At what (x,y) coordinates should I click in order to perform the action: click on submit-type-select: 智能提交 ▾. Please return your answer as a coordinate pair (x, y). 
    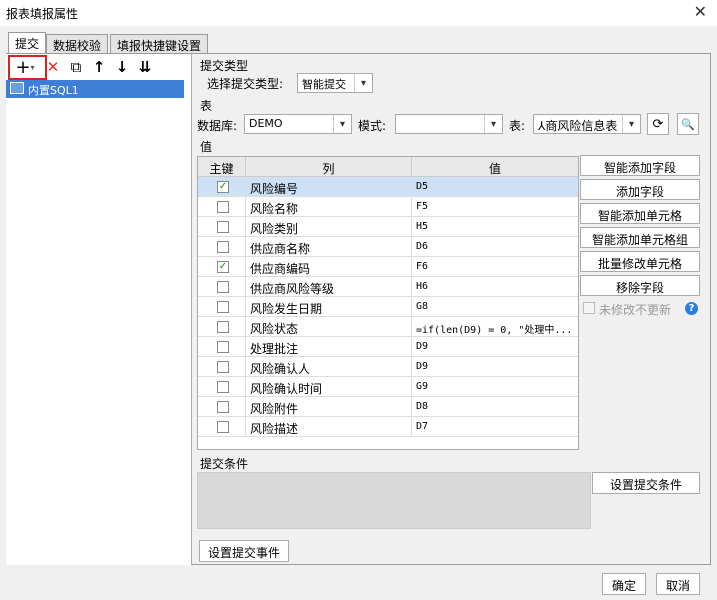
    Looking at the image, I should click on (335, 83).